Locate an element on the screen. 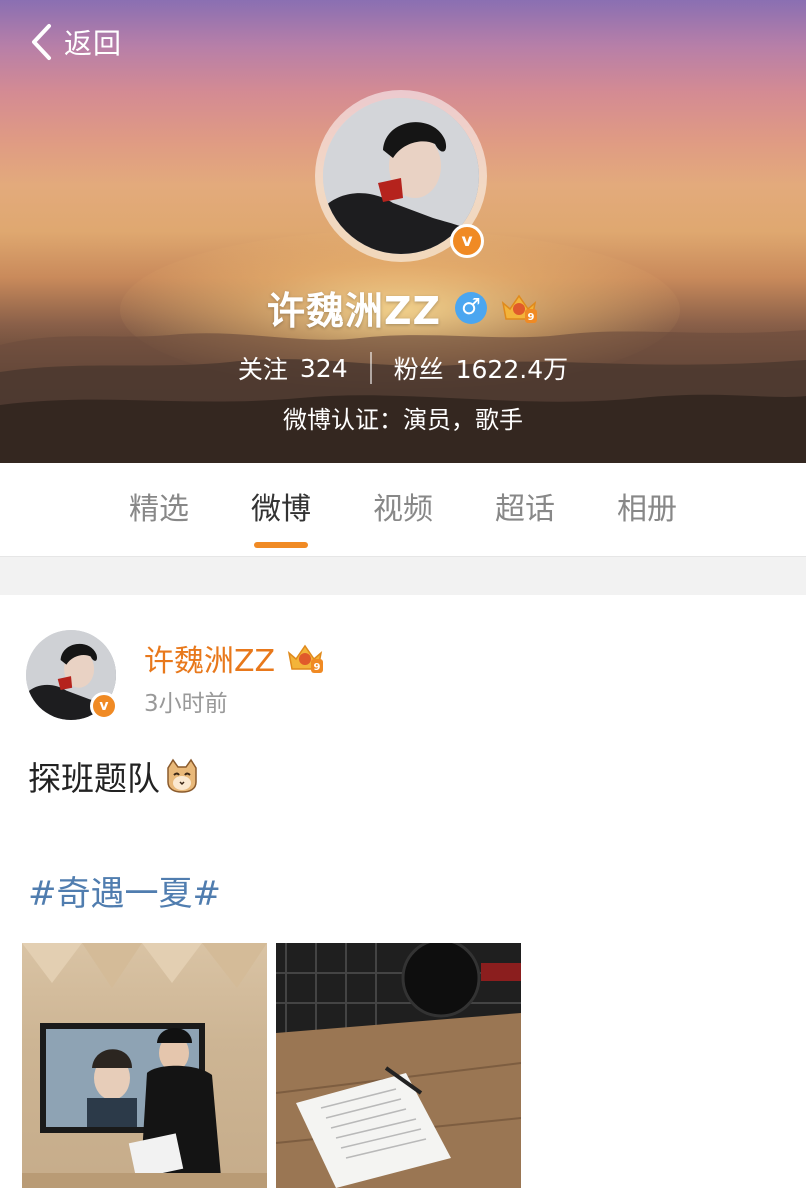  post-content: 探班题队 is located at coordinates (114, 776).